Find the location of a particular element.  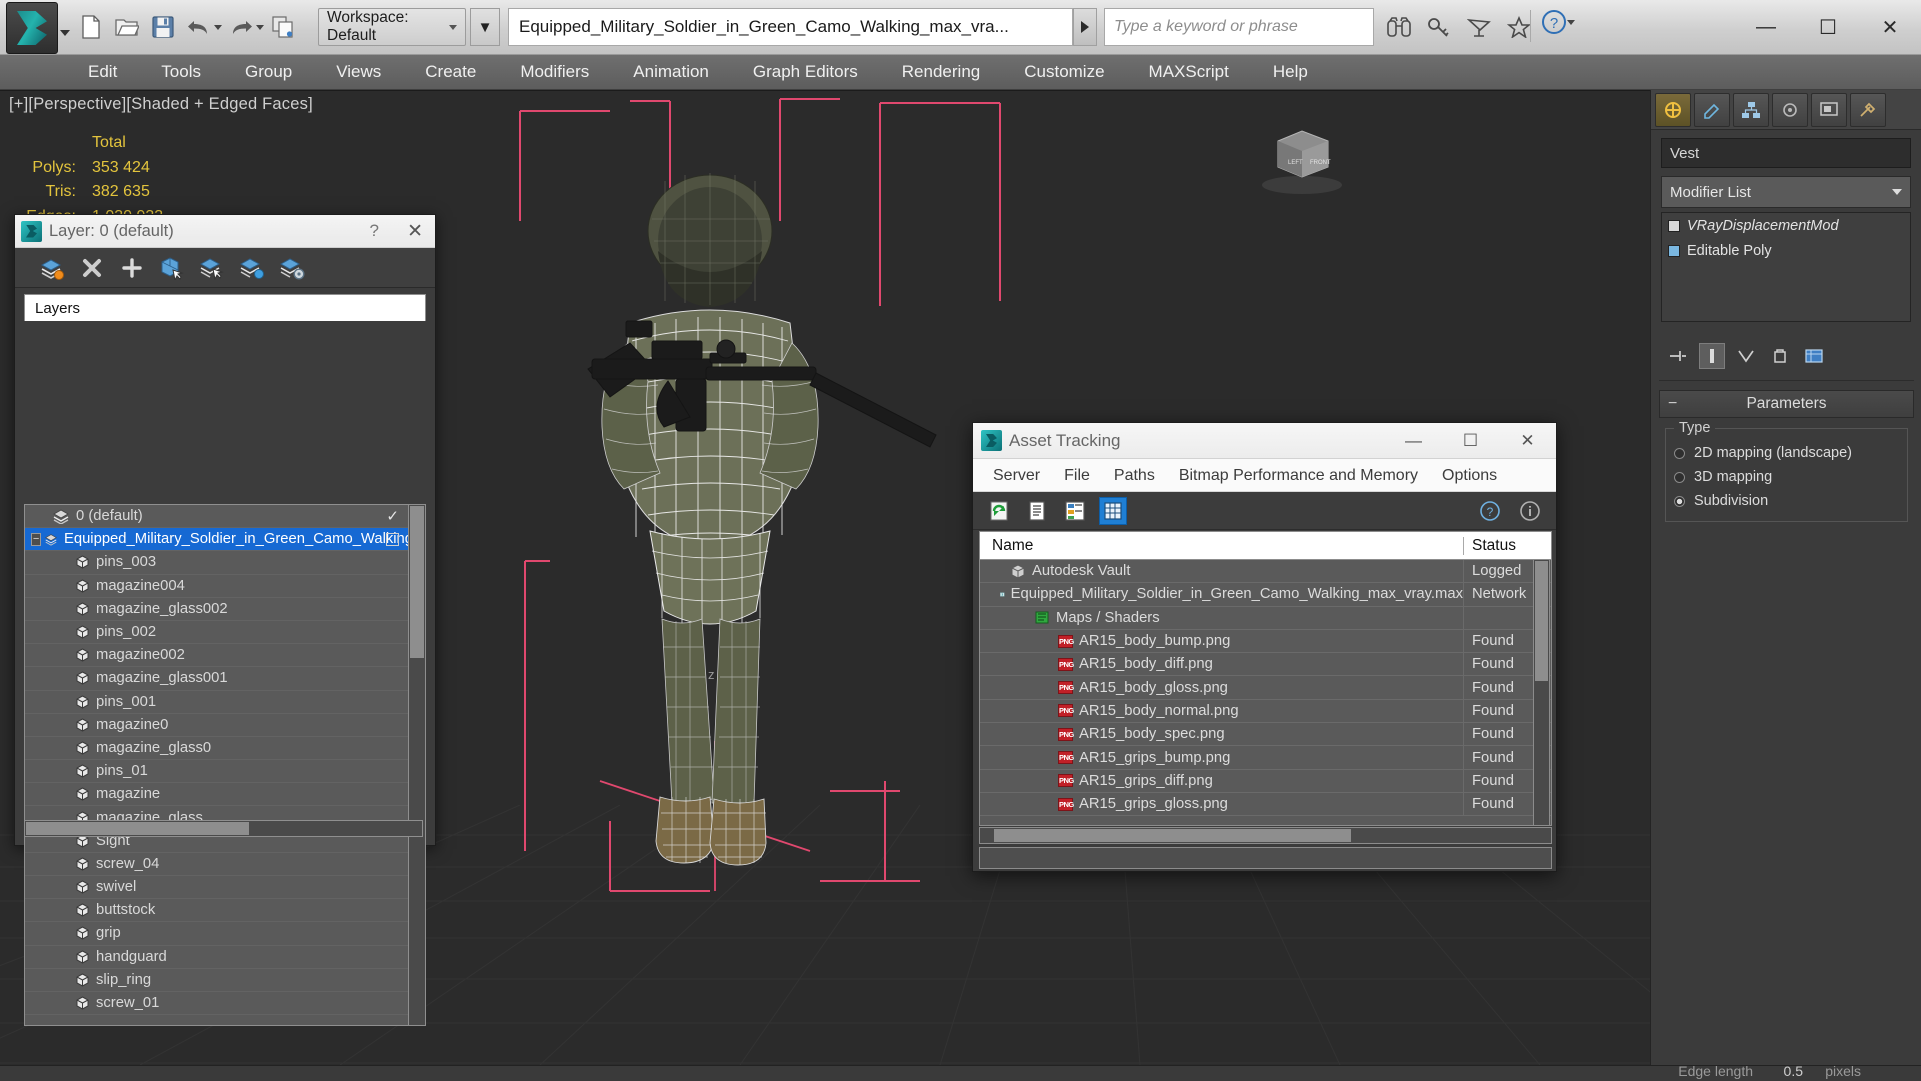

save-file-icon is located at coordinates (163, 27).